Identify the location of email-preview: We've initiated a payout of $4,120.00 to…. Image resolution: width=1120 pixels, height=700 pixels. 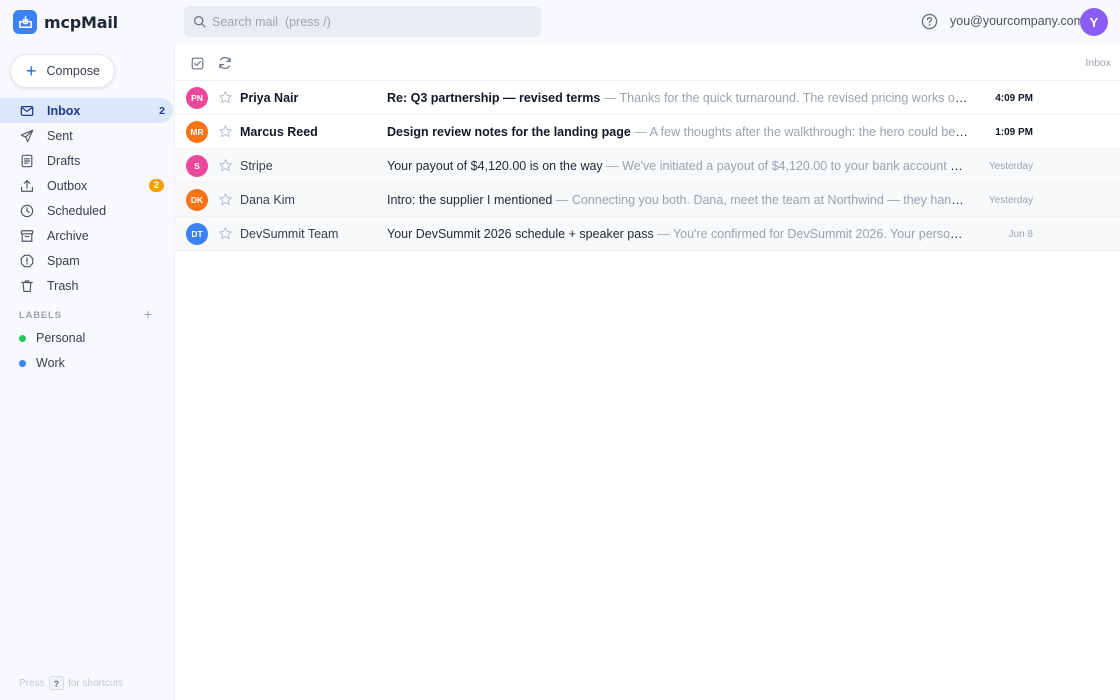
(795, 166).